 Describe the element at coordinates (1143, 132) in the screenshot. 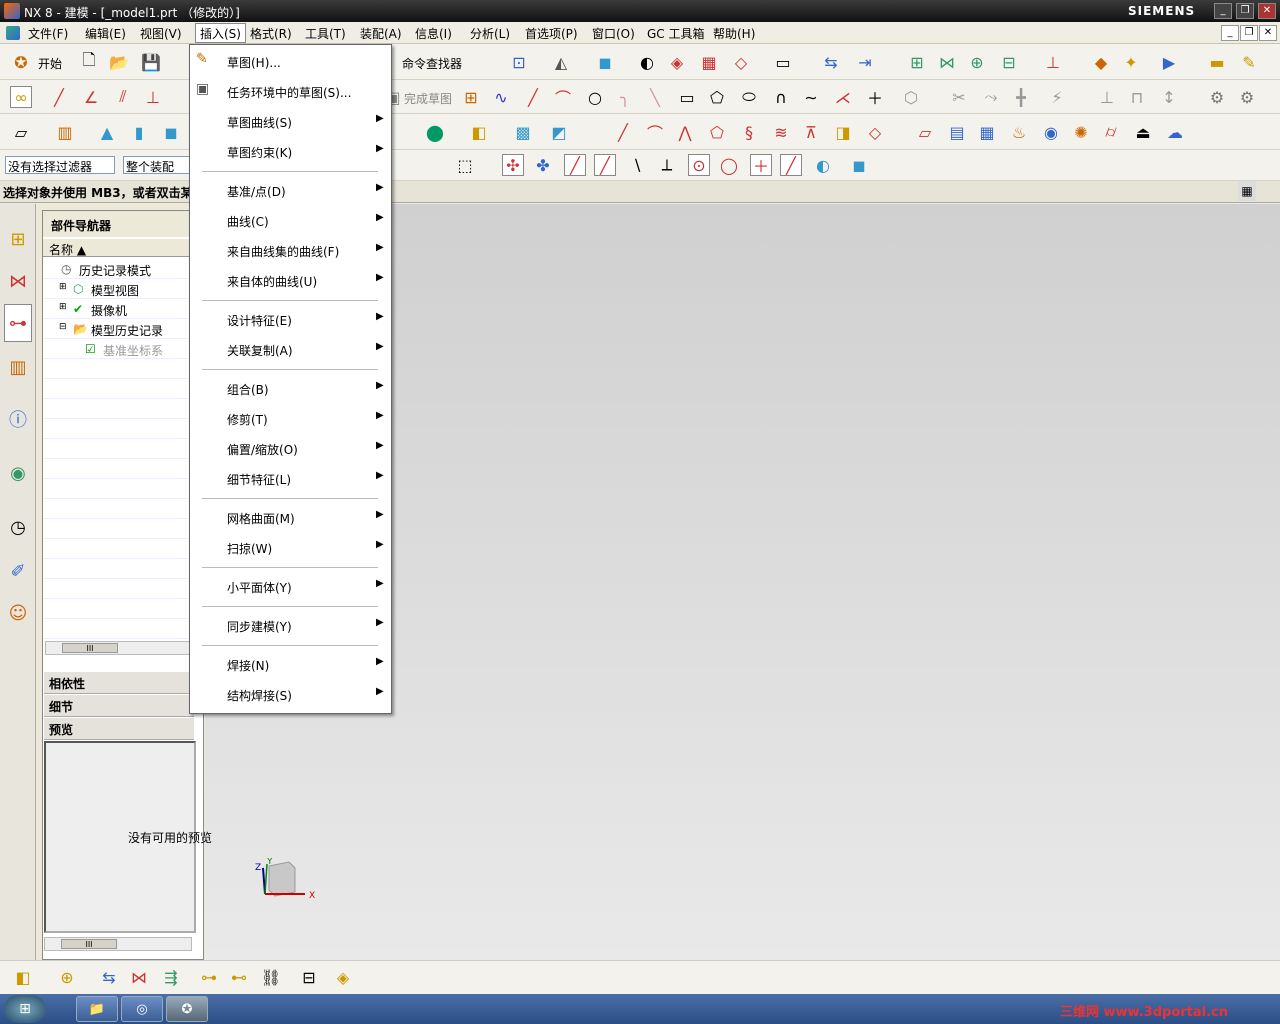

I see `trim-sheet-icon: ⏏` at that location.